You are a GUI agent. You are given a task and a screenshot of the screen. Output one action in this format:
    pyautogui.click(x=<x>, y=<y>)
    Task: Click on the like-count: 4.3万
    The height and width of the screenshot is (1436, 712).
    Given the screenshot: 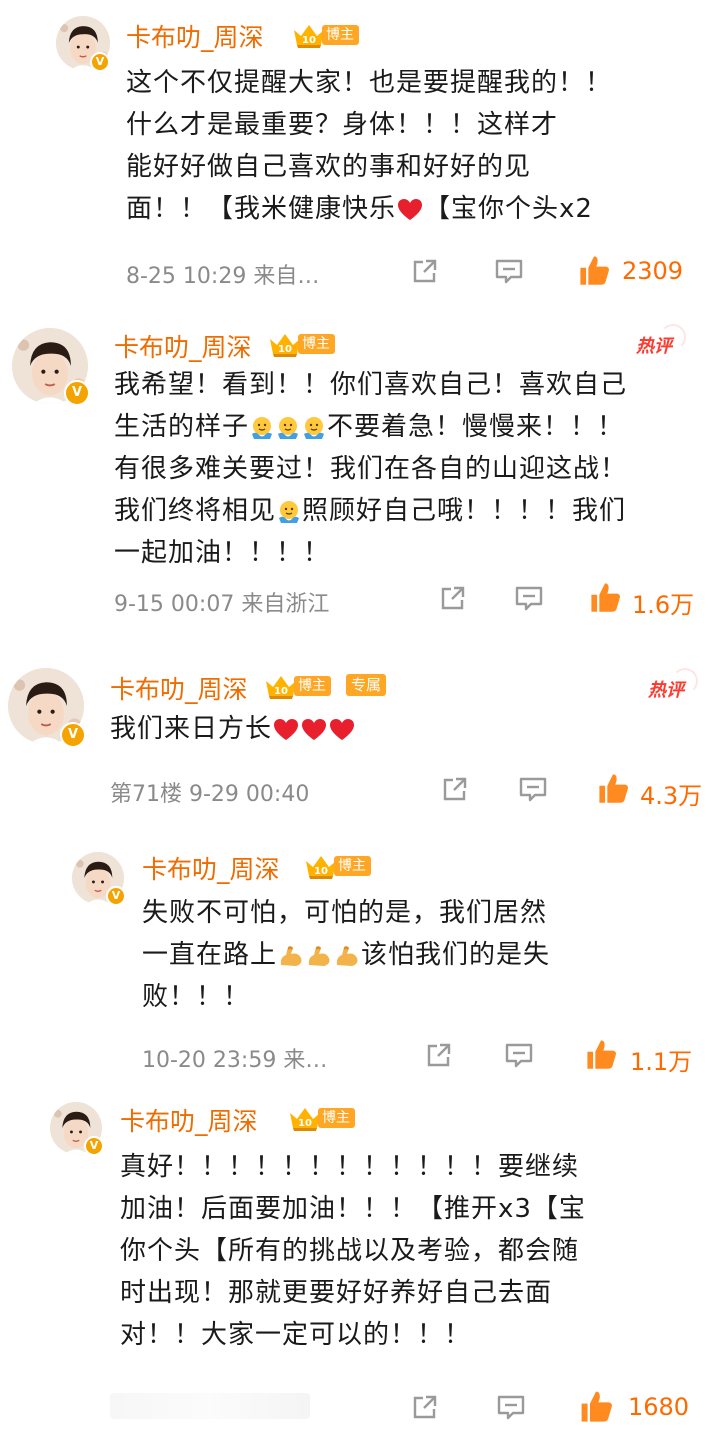 What is the action you would take?
    pyautogui.click(x=671, y=796)
    